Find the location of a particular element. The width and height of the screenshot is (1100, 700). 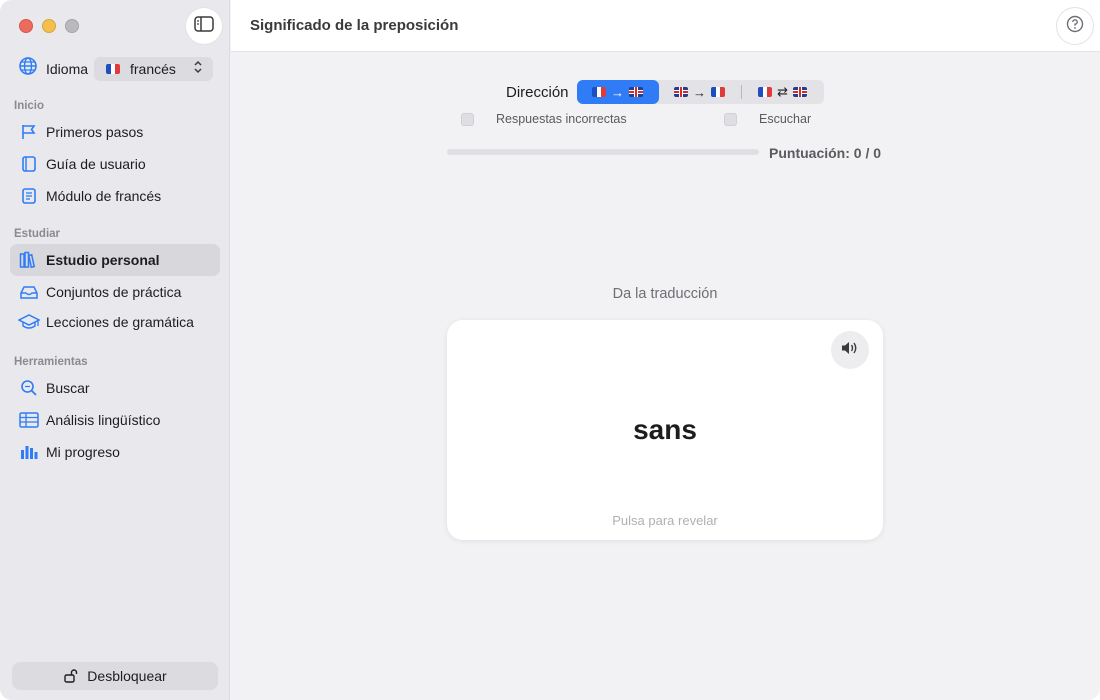

arrows-swap-icon: ⇄ is located at coordinates (782, 91).